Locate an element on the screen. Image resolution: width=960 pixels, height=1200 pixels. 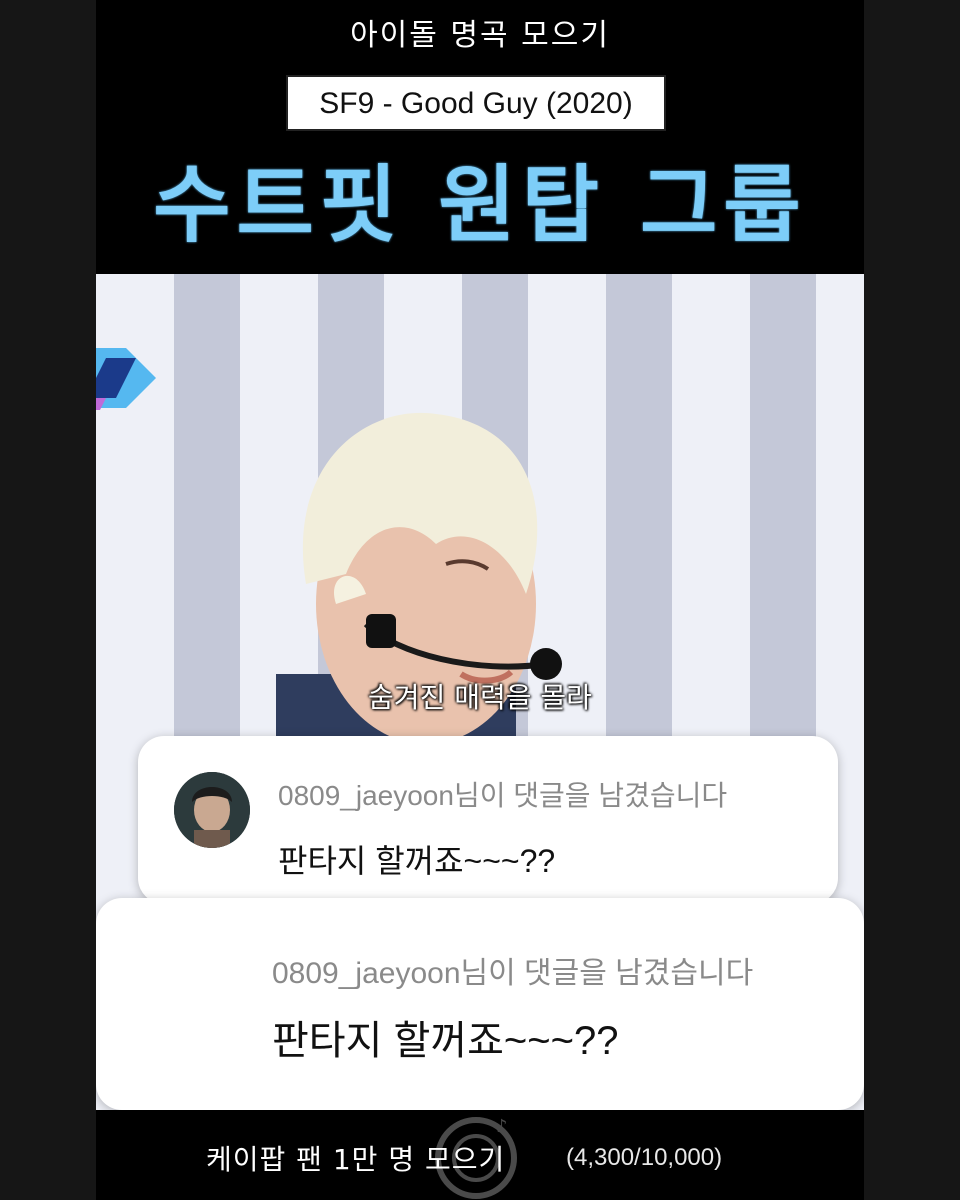
song-title-box: SF9 - Good Guy (2020) is located at coordinates (476, 103).